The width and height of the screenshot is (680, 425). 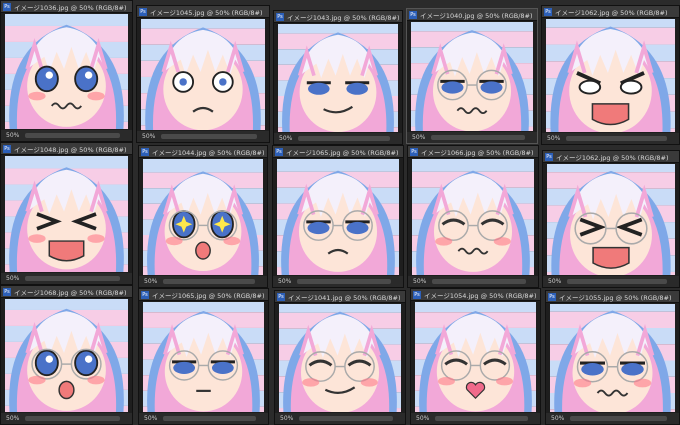 I want to click on document-tab: Ps イメージ1048.jpg @ 50% (RGB/8#), so click(x=66, y=149).